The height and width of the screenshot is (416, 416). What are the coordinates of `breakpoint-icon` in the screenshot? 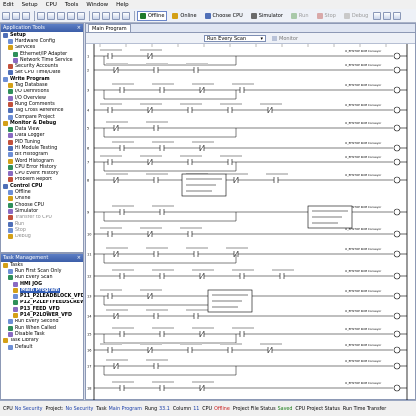 It's located at (387, 15).